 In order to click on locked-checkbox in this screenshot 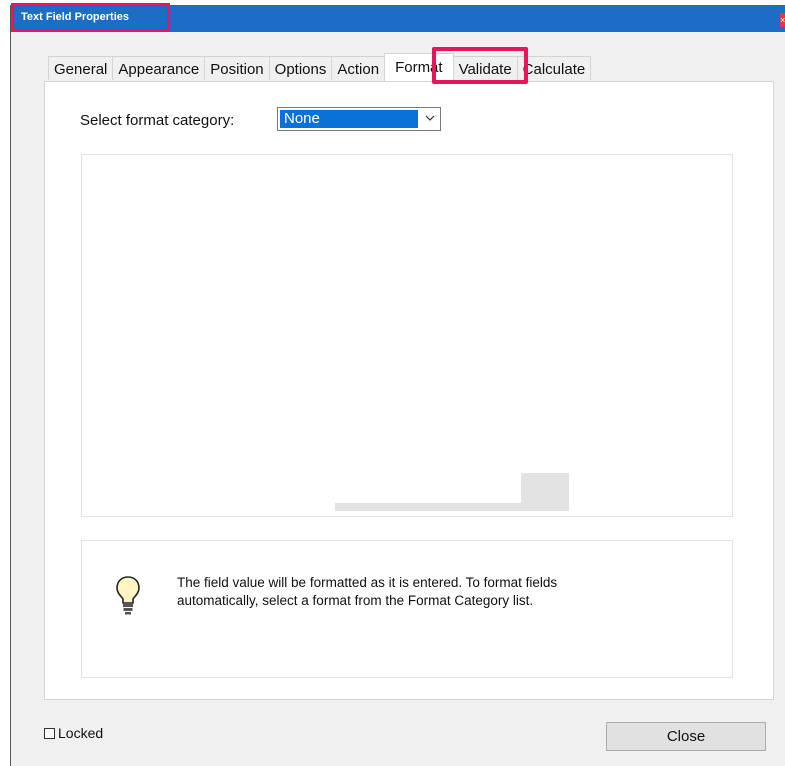, I will do `click(49, 733)`.